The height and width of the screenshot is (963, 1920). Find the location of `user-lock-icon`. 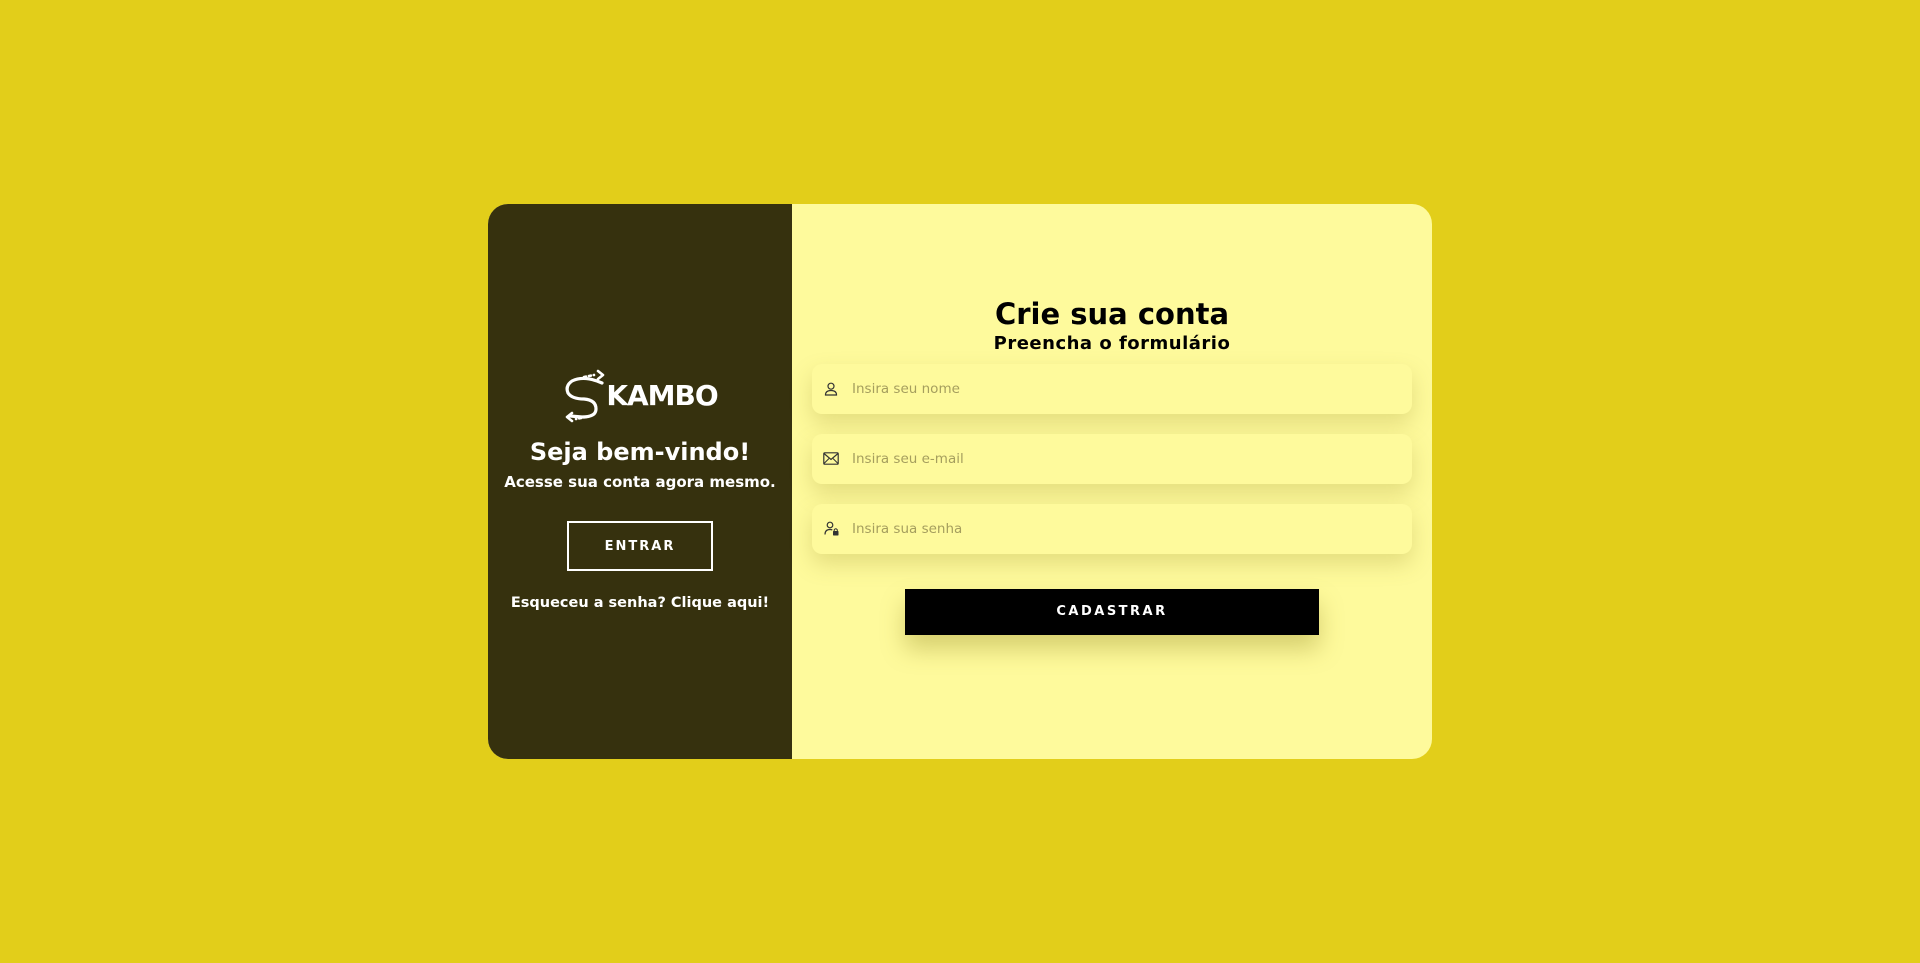

user-lock-icon is located at coordinates (831, 529).